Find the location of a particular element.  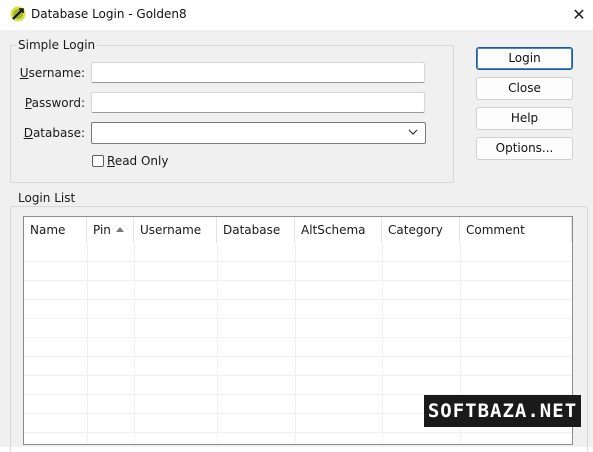

simple-login-group-title: Simple Login is located at coordinates (57, 45).